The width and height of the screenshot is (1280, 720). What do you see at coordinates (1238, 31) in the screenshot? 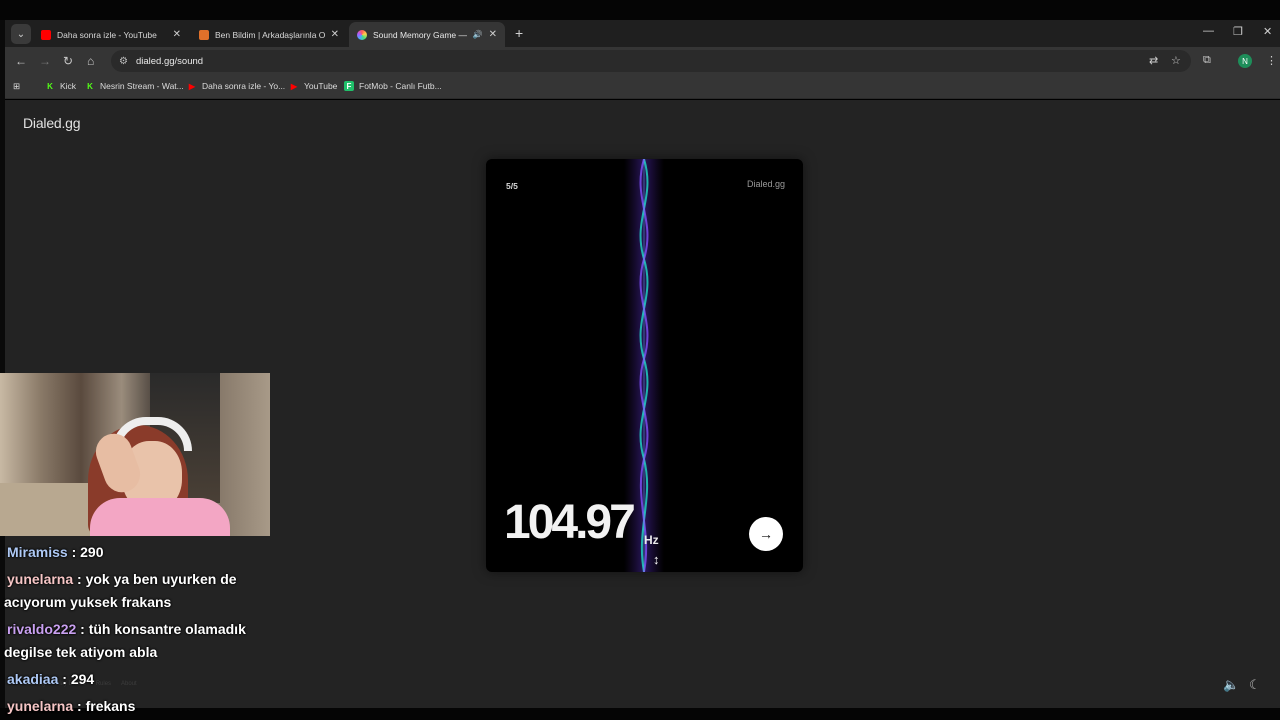
I see `restore-button: ❐` at bounding box center [1238, 31].